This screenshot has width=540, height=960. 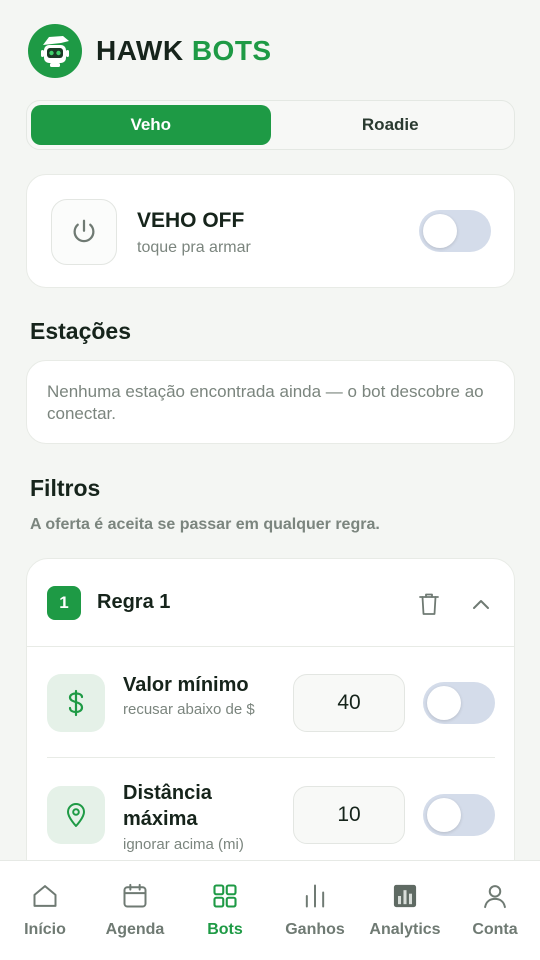 What do you see at coordinates (76, 703) in the screenshot?
I see `dollar-icon` at bounding box center [76, 703].